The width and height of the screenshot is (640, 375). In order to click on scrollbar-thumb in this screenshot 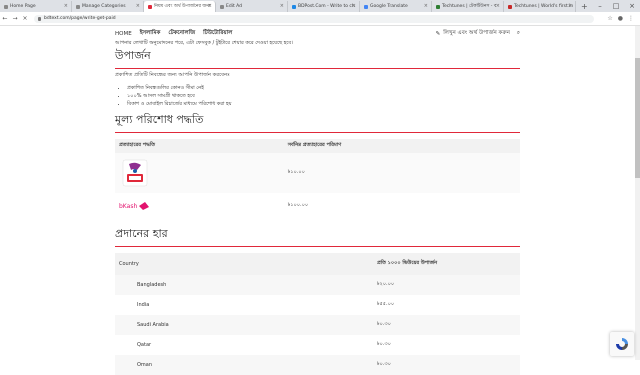, I will do `click(637, 118)`.